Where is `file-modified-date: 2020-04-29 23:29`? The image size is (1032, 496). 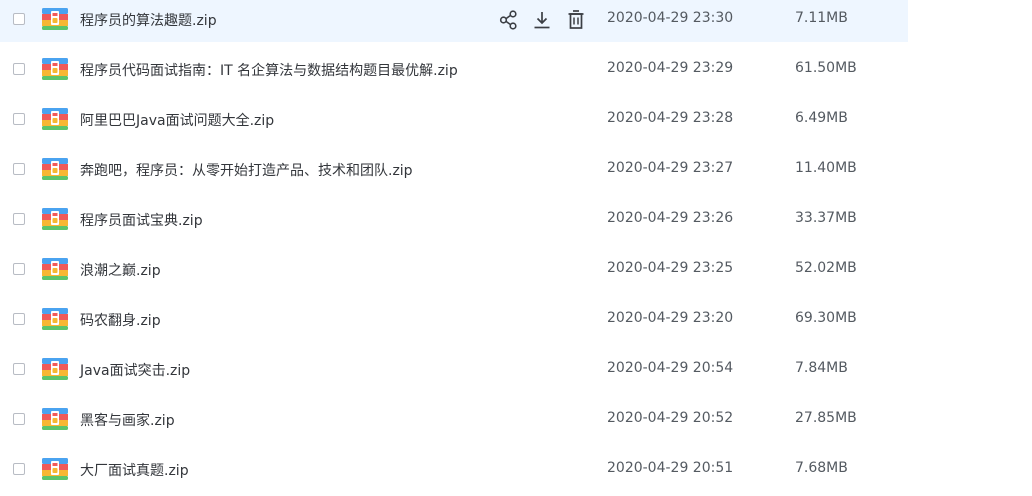
file-modified-date: 2020-04-29 23:29 is located at coordinates (670, 68).